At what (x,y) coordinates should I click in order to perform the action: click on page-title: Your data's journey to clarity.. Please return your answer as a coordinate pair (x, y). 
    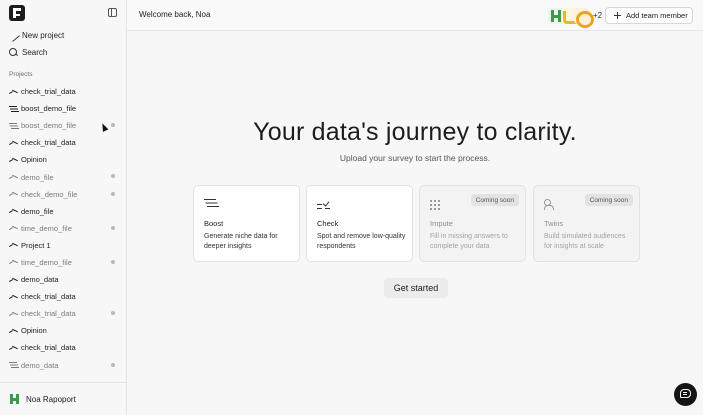
    Looking at the image, I should click on (415, 132).